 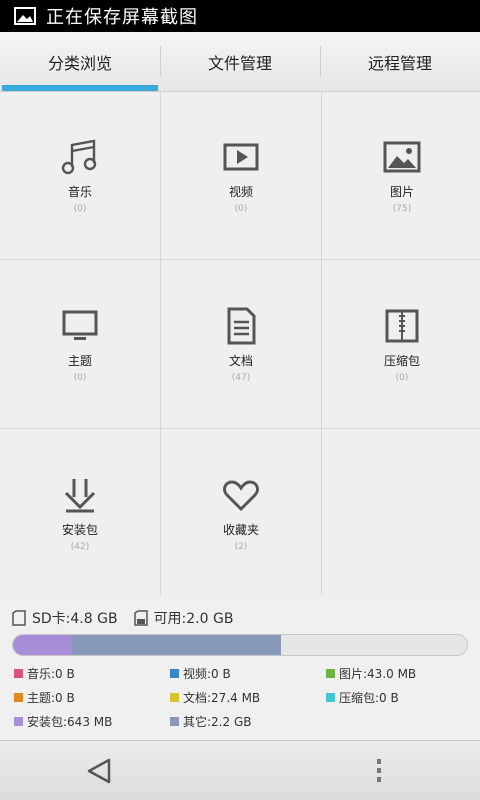 I want to click on tab-bar: 分类浏览 文件管理 远程管理, so click(x=240, y=62).